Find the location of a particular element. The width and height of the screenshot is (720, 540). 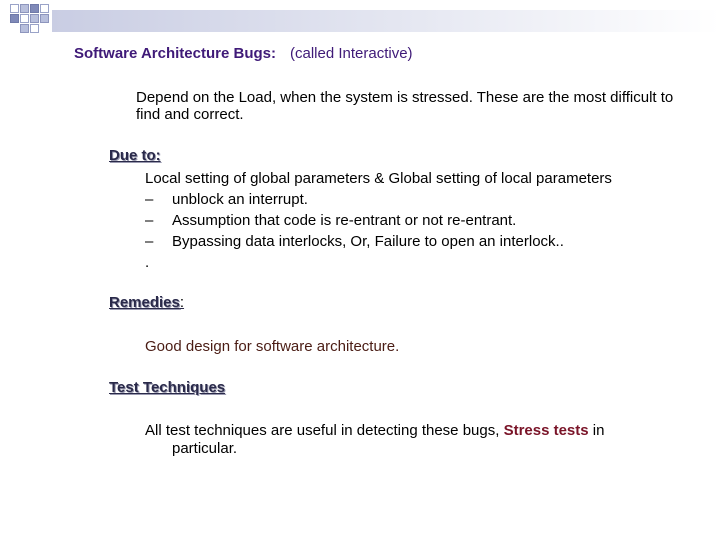

due-to-heading: Due to: is located at coordinates (135, 155).